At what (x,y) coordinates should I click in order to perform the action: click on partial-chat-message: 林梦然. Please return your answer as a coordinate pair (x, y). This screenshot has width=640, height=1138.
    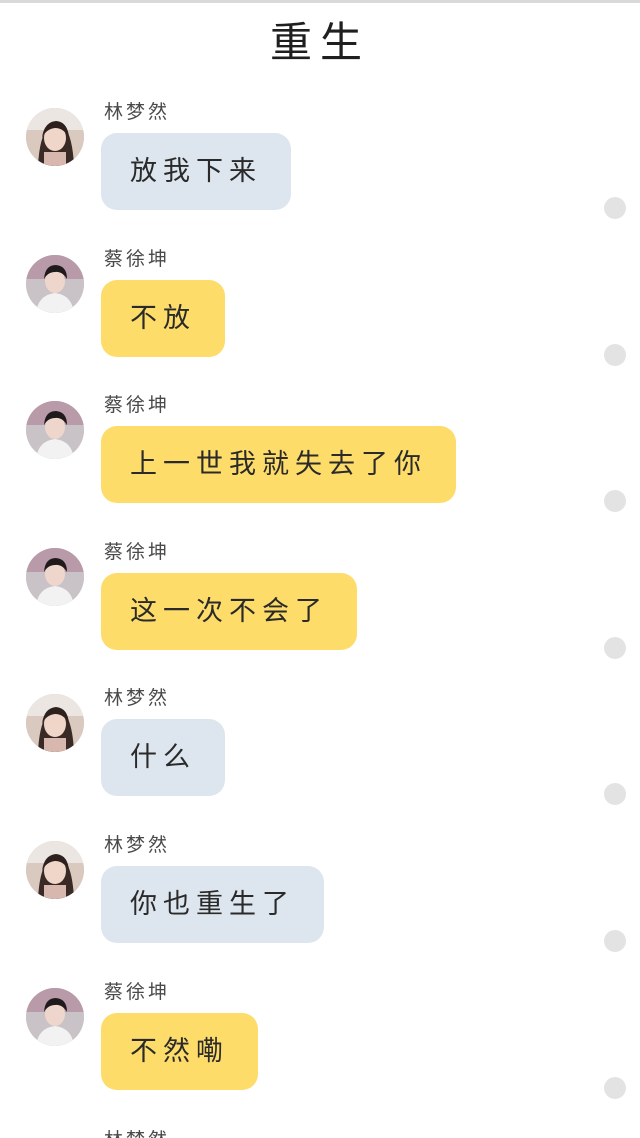
    Looking at the image, I should click on (320, 1133).